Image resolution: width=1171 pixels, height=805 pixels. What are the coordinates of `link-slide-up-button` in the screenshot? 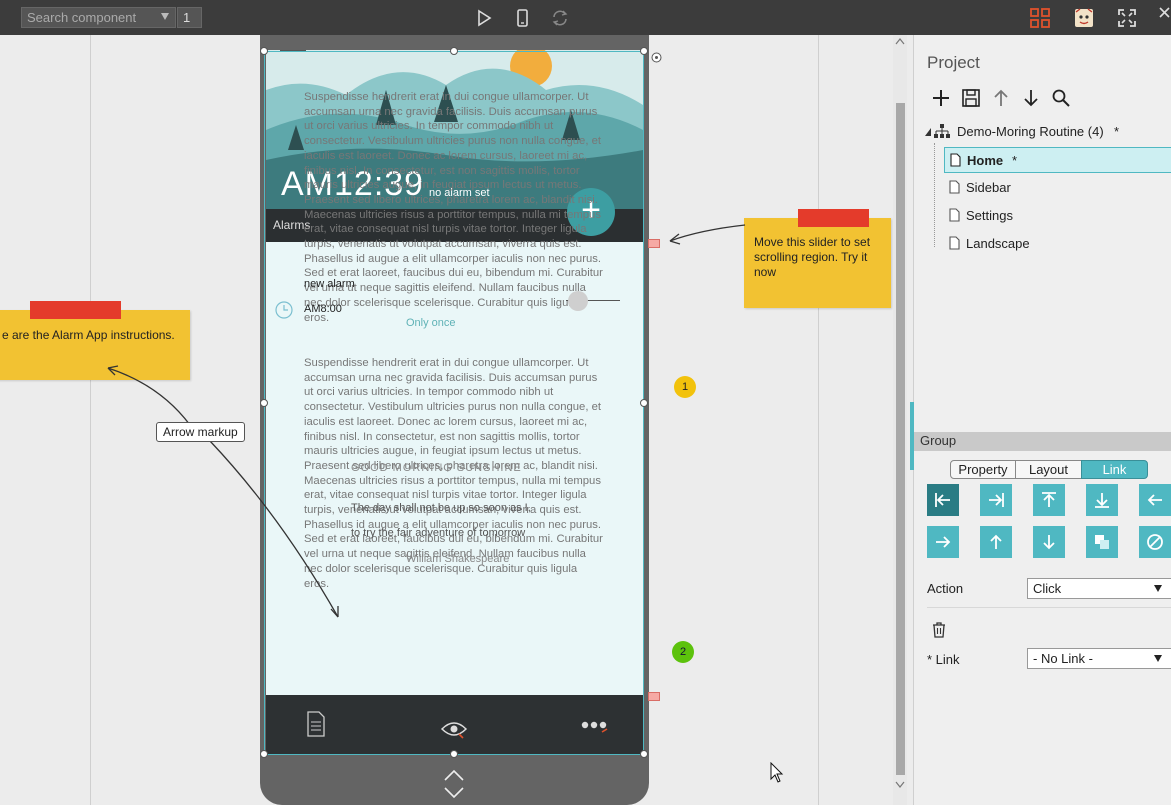 It's located at (1049, 500).